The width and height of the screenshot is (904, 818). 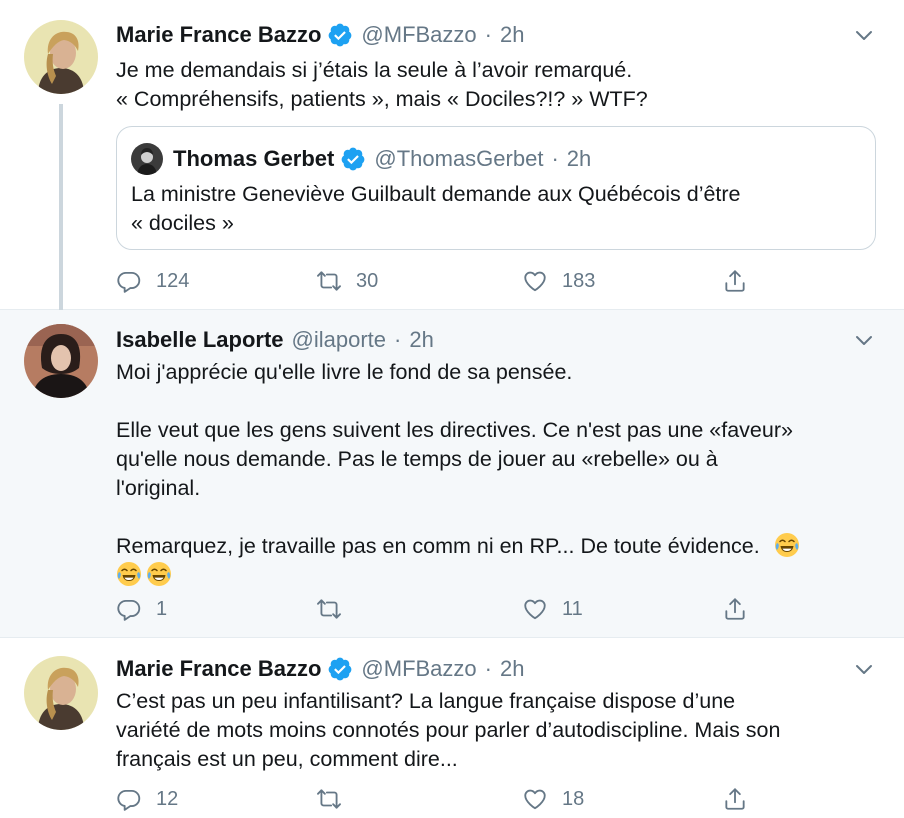 What do you see at coordinates (486, 609) in the screenshot?
I see `action-bar: 1 11` at bounding box center [486, 609].